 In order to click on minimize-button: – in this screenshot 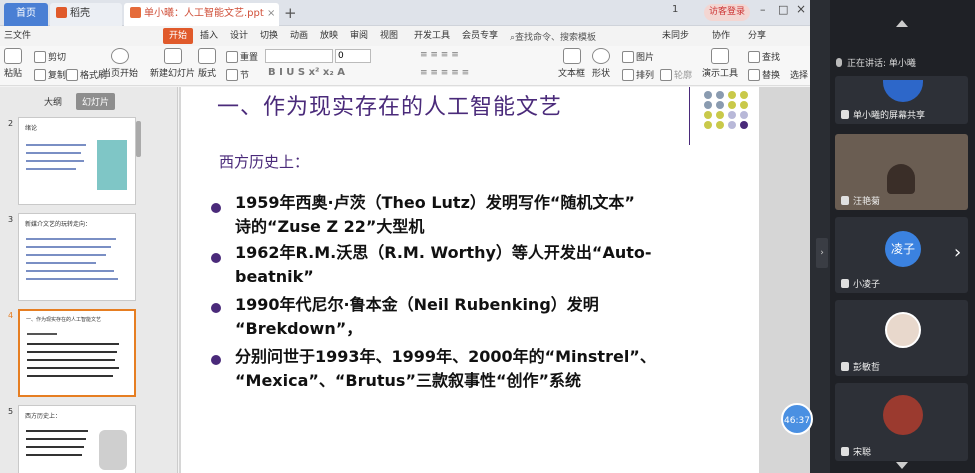, I will do `click(763, 9)`.